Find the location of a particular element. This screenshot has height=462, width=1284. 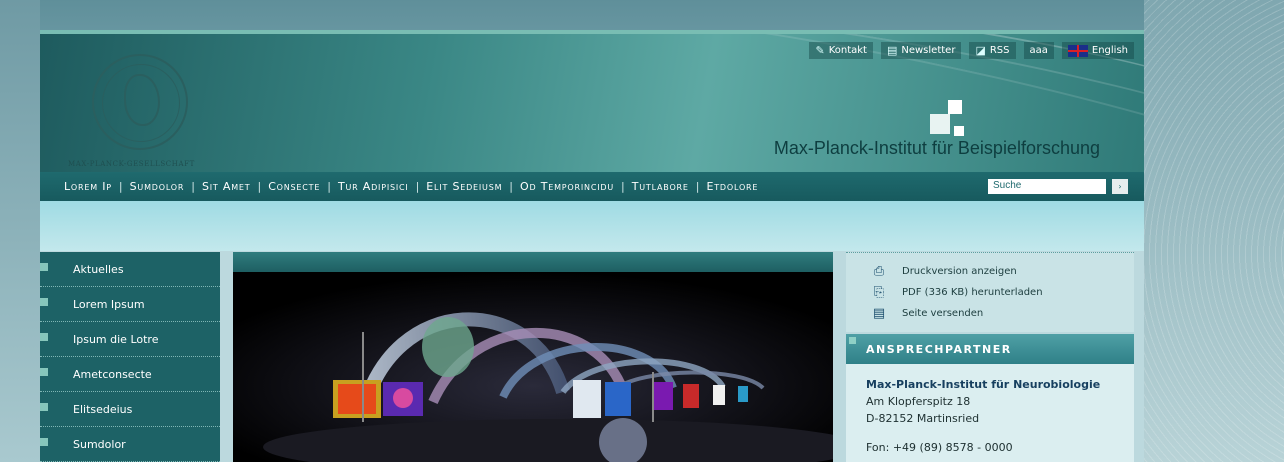

institute-mark-icon is located at coordinates (950, 120).